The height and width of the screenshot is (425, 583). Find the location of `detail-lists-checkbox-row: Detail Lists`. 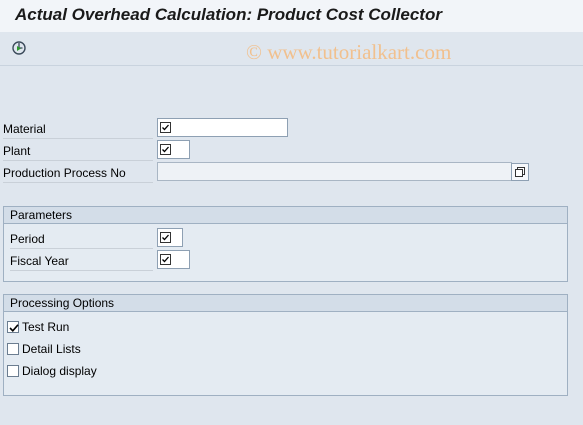

detail-lists-checkbox-row: Detail Lists is located at coordinates (44, 348).